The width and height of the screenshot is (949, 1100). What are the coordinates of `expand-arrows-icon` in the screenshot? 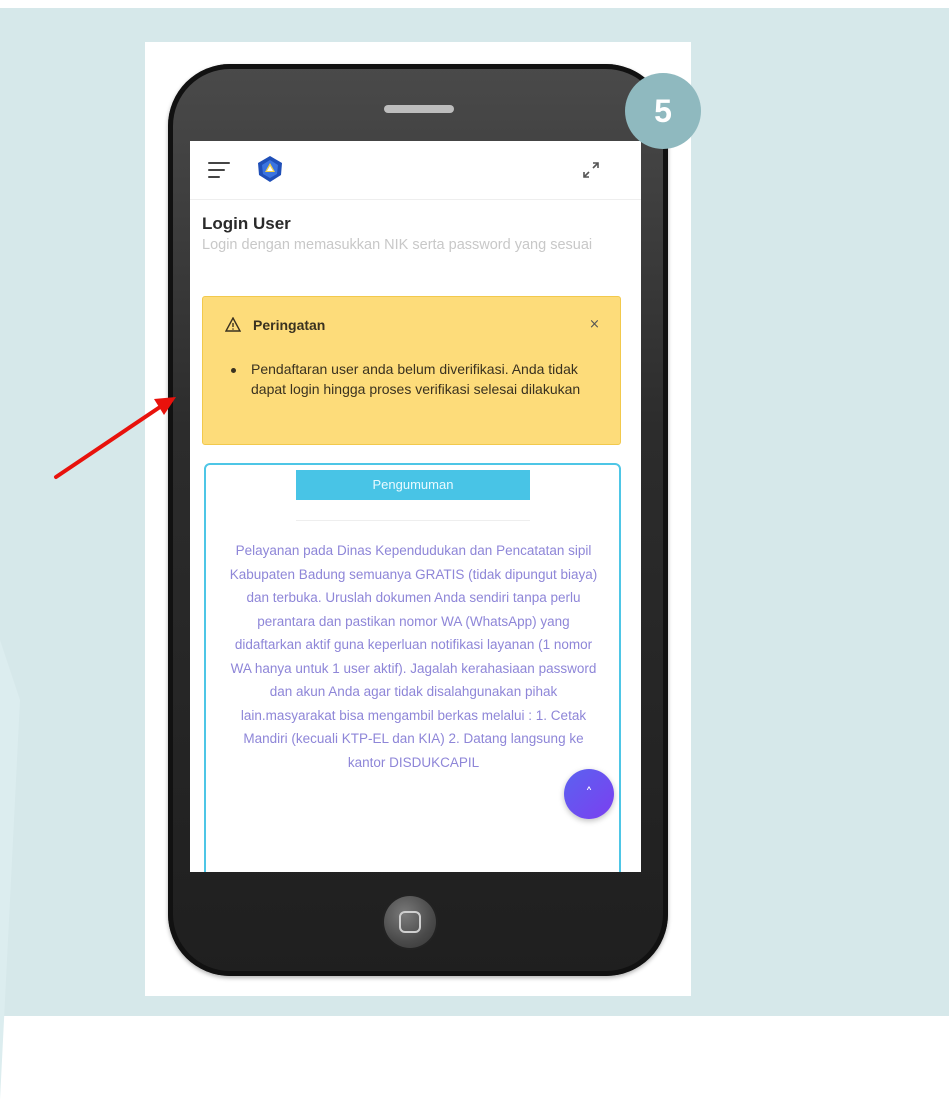 It's located at (591, 170).